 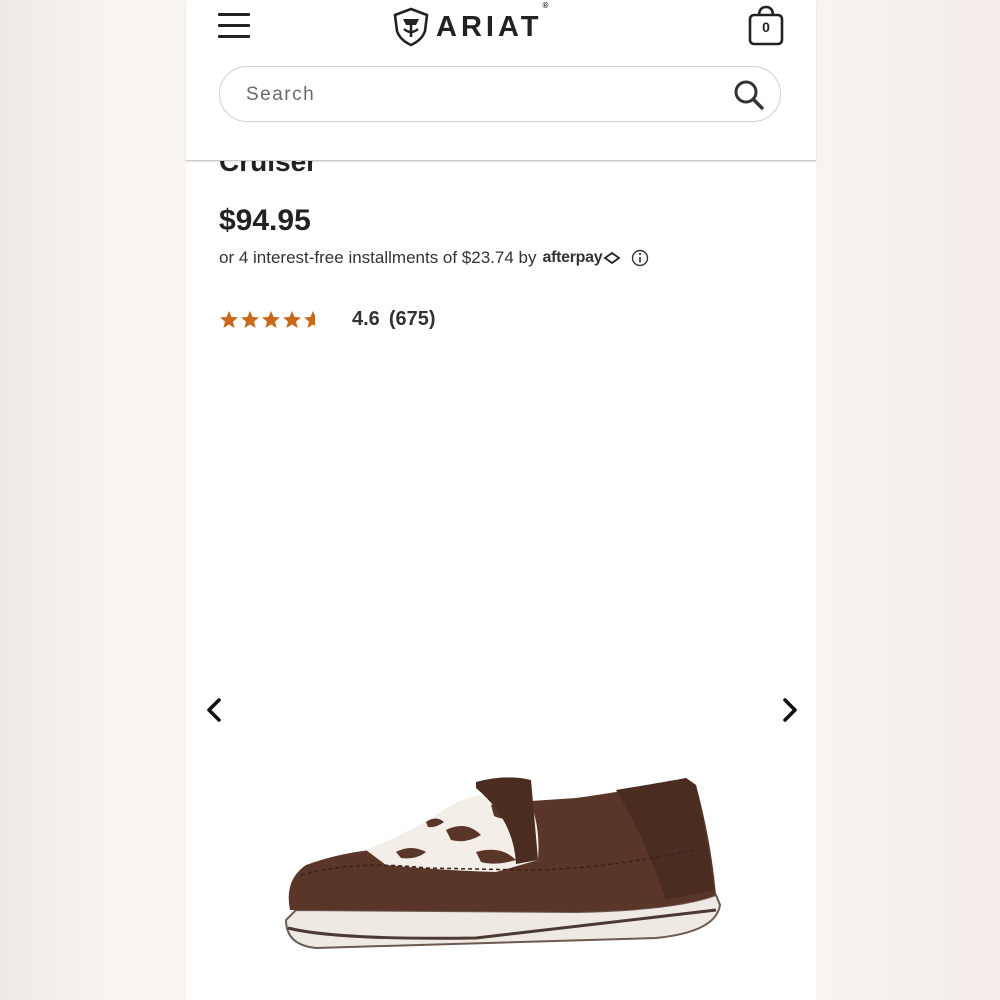 I want to click on search-bar, so click(x=500, y=94).